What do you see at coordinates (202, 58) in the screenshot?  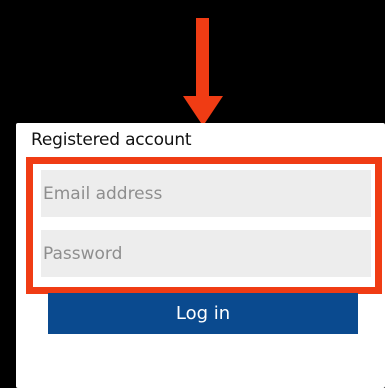 I see `arrow-down-icon` at bounding box center [202, 58].